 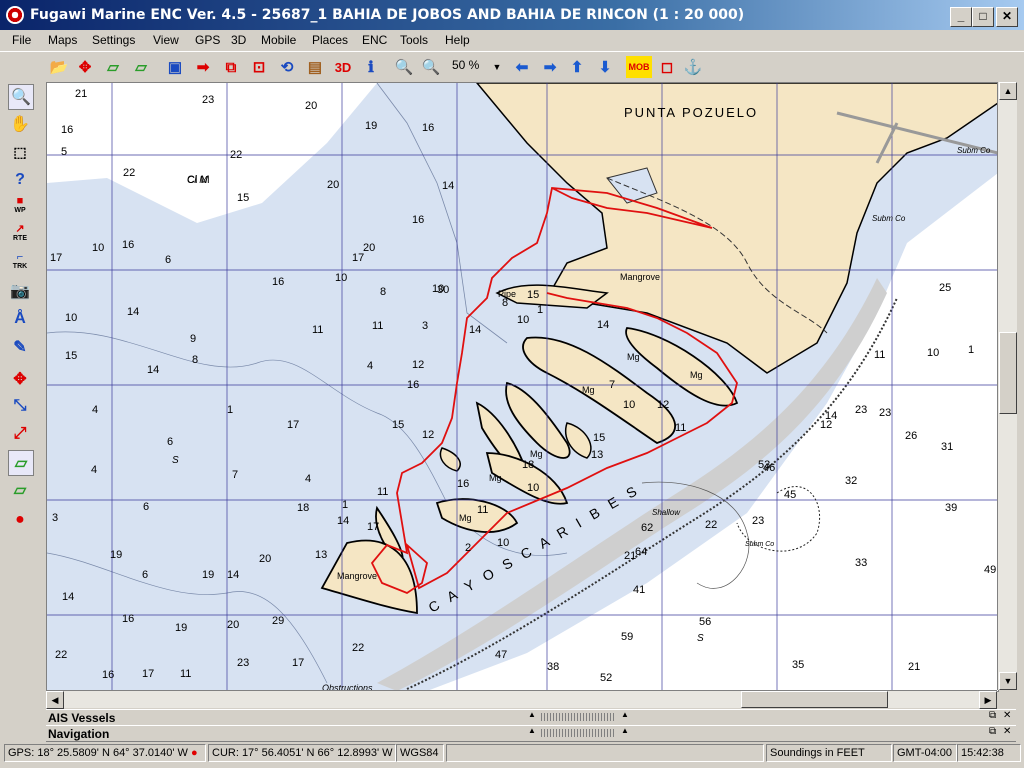 I want to click on 3d-icon: 3D, so click(x=343, y=67).